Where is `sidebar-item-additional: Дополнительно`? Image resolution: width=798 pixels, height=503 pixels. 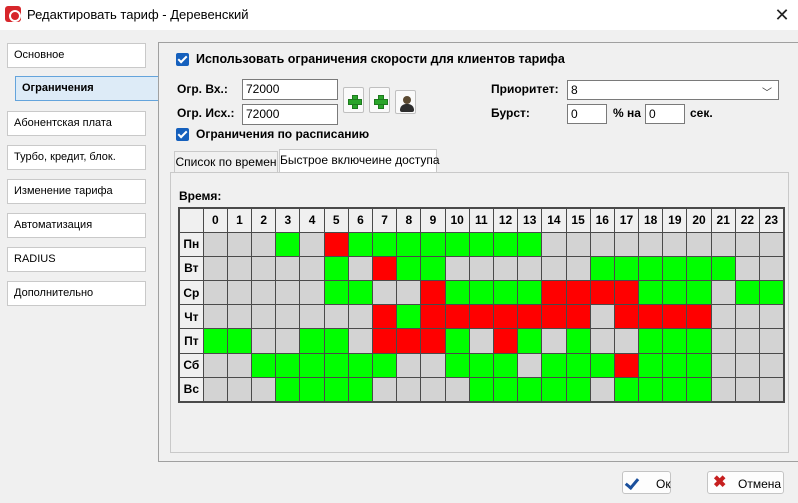 sidebar-item-additional: Дополнительно is located at coordinates (76, 293).